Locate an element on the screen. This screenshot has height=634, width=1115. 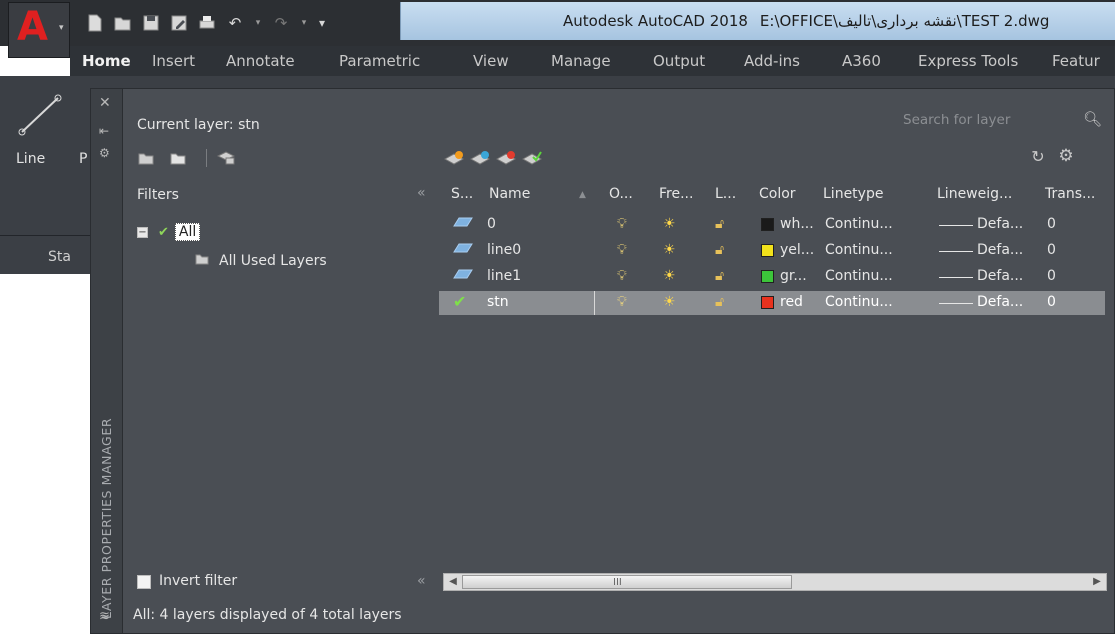
table-row-selected: ✔ stn 💡︎ ☀ 🔓︎ red Continu... Defa... 0 is located at coordinates (772, 303).